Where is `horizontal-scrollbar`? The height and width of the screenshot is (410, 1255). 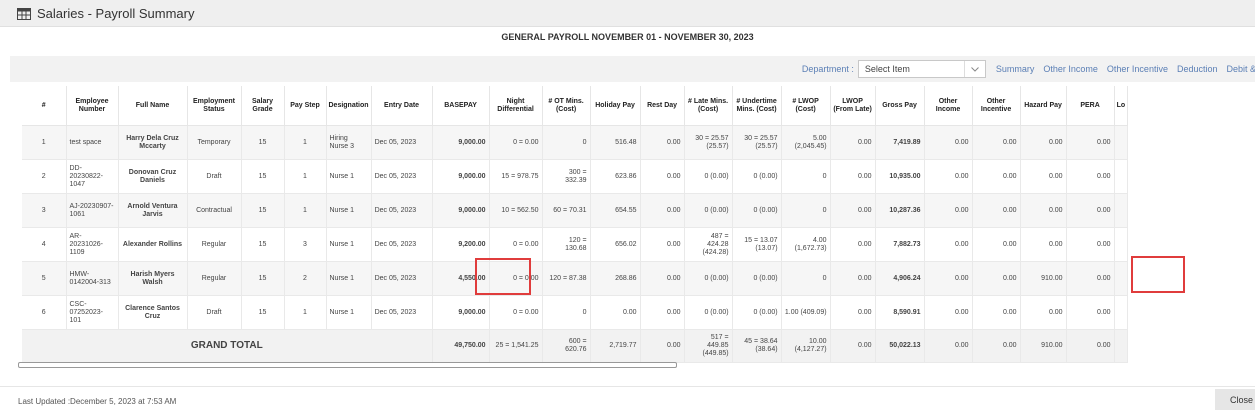 horizontal-scrollbar is located at coordinates (347, 365).